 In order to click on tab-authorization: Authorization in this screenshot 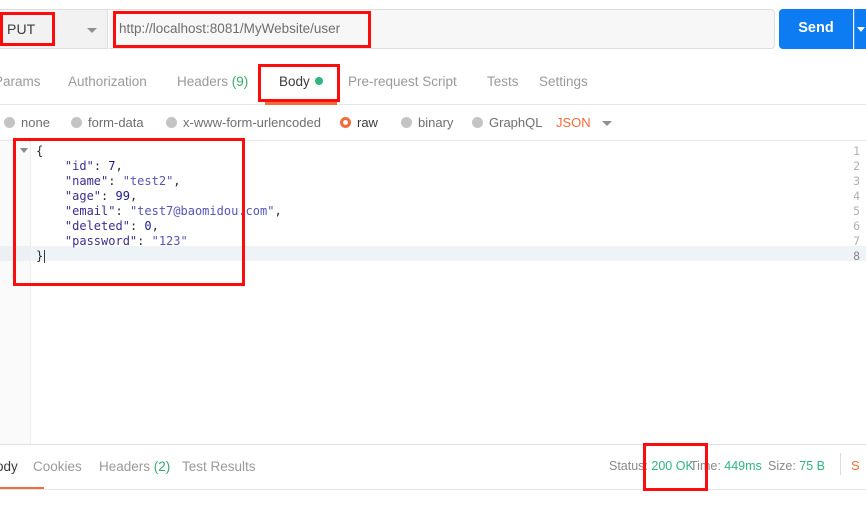, I will do `click(107, 81)`.